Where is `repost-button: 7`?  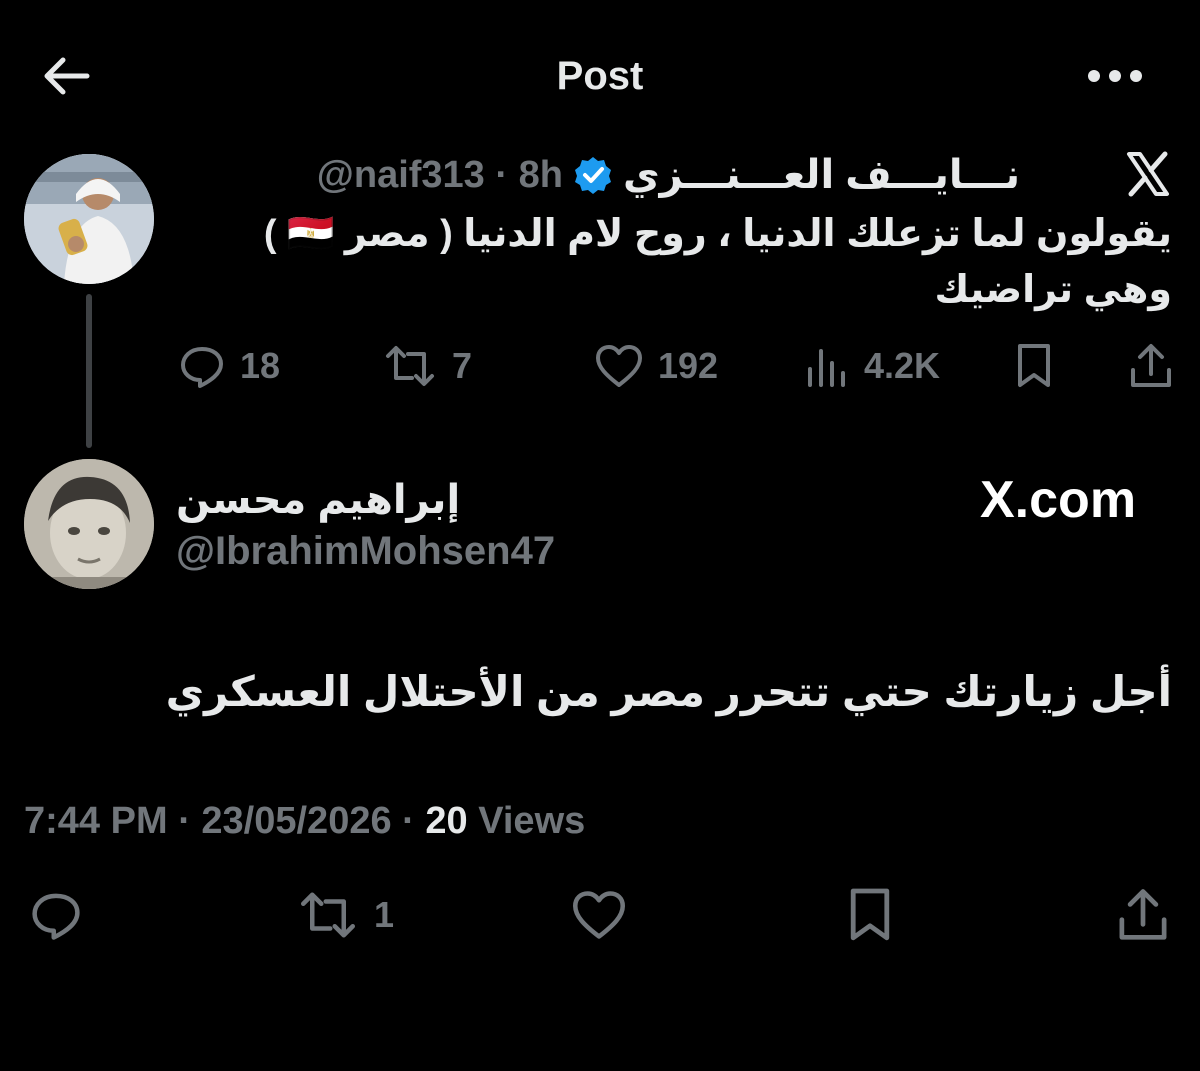 repost-button: 7 is located at coordinates (427, 366).